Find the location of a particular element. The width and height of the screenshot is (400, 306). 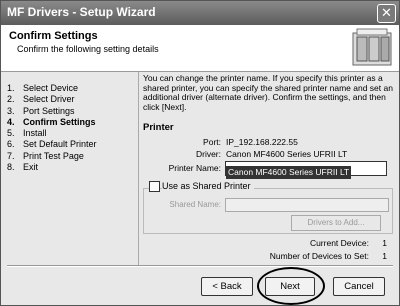

step-5: 5. Install is located at coordinates (27, 133).